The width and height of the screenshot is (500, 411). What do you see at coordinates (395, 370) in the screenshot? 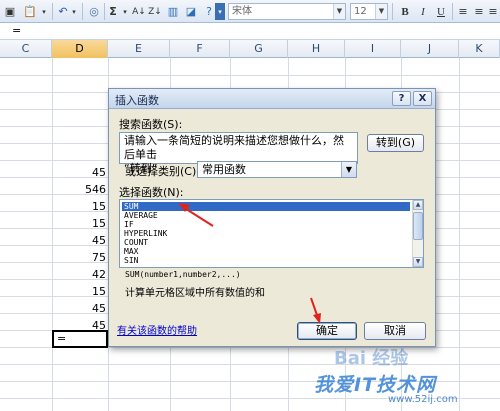
I see `watermark: Bai 经验 我爱IT技术网 www.52ij.com` at bounding box center [395, 370].